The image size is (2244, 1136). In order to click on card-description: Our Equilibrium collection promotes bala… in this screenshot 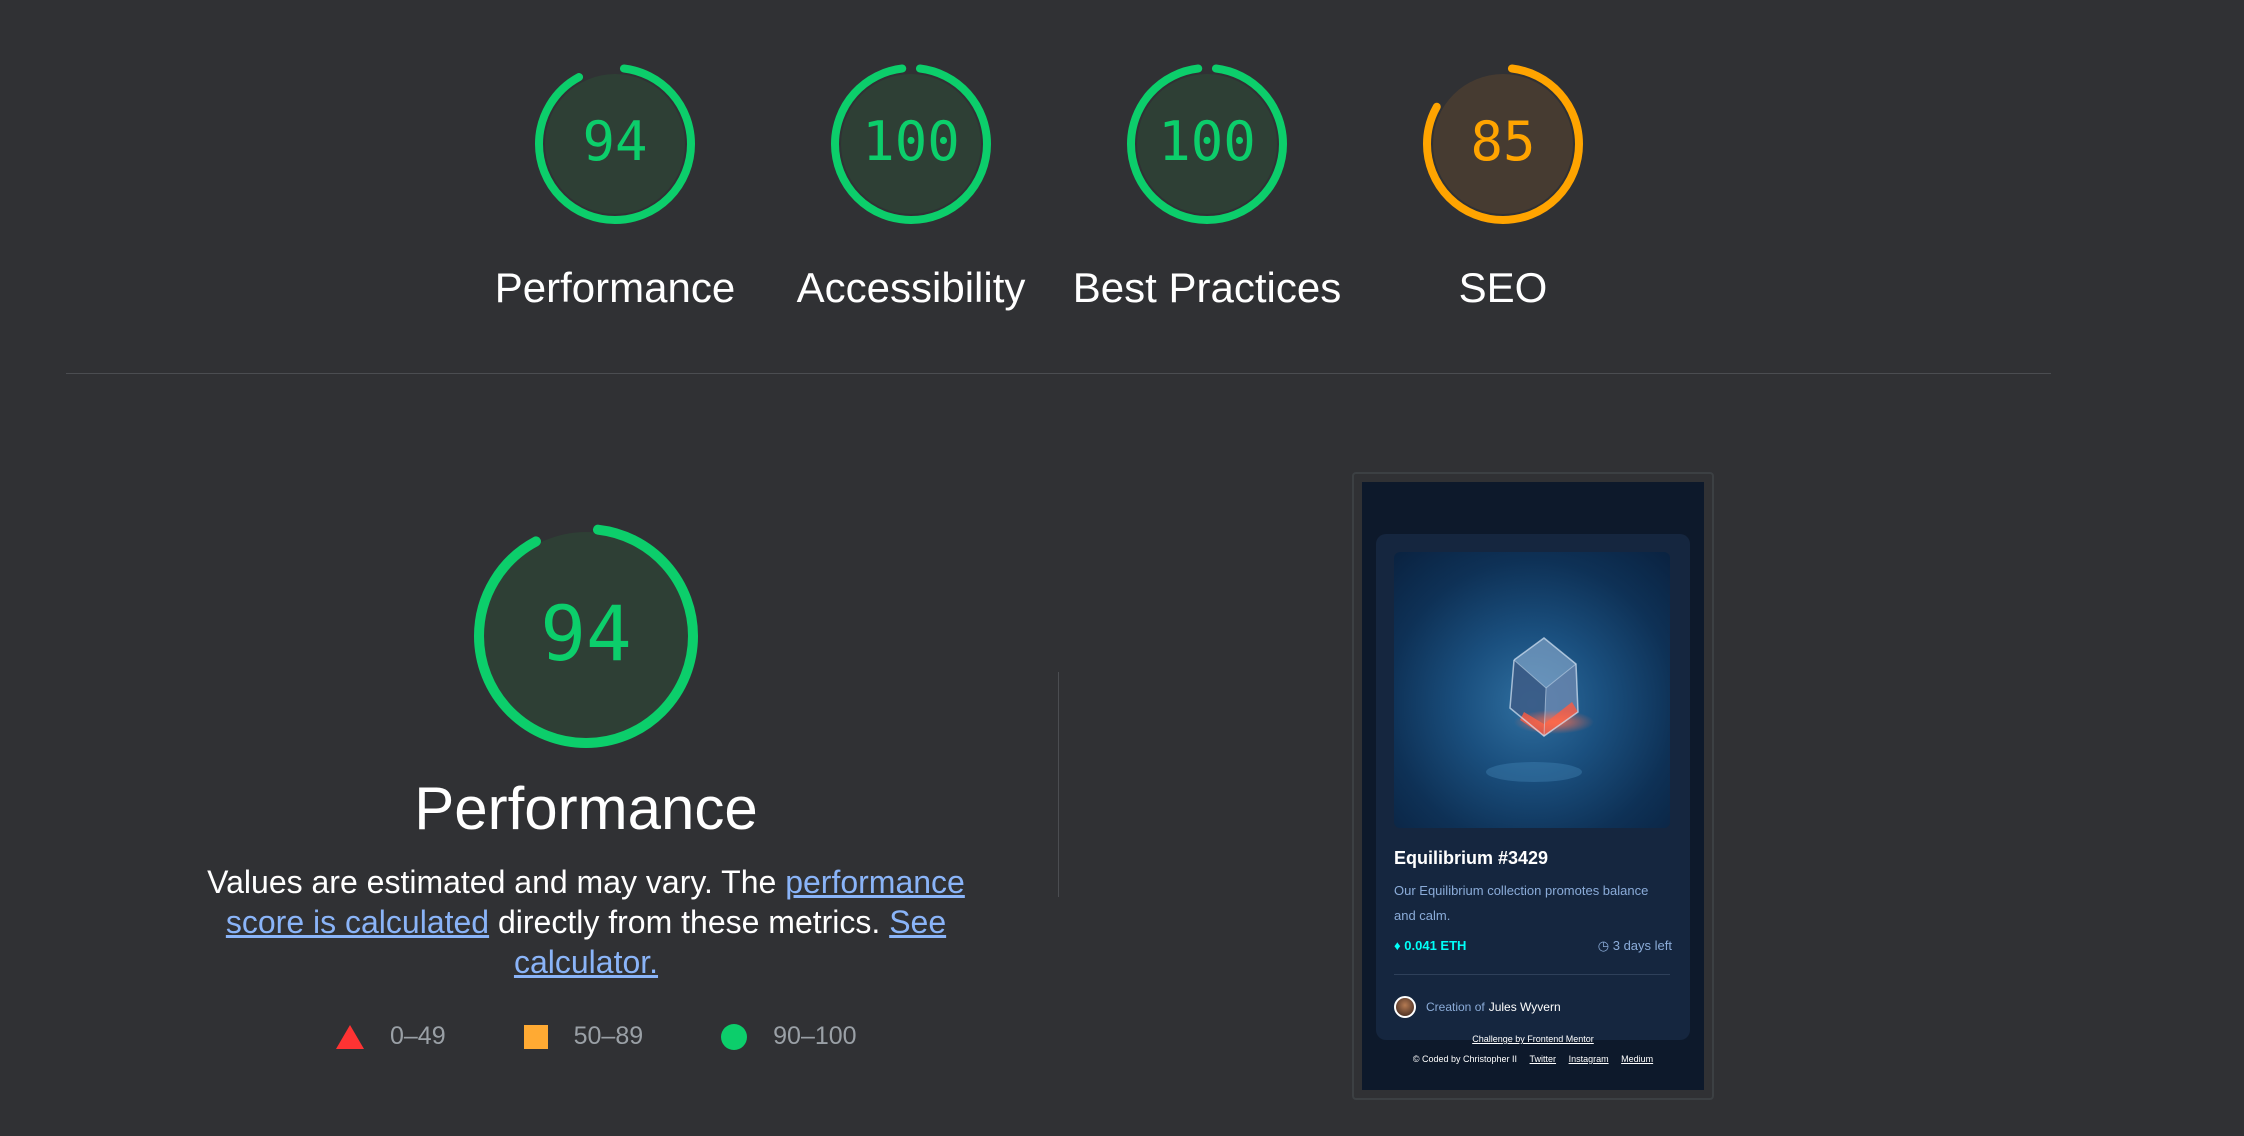, I will do `click(1521, 903)`.